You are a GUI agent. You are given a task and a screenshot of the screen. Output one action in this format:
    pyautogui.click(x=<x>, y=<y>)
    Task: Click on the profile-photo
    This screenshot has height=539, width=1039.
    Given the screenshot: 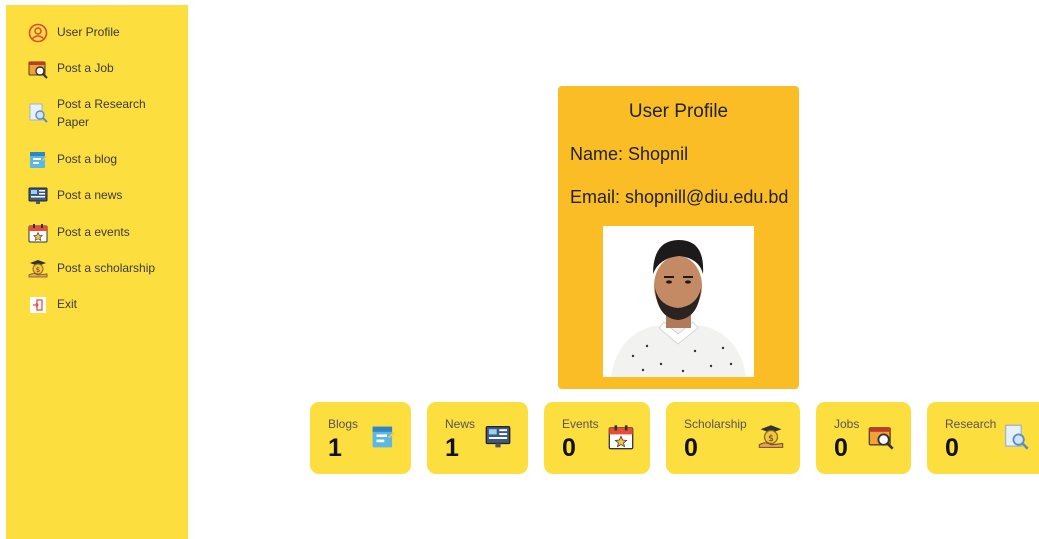 What is the action you would take?
    pyautogui.click(x=678, y=301)
    